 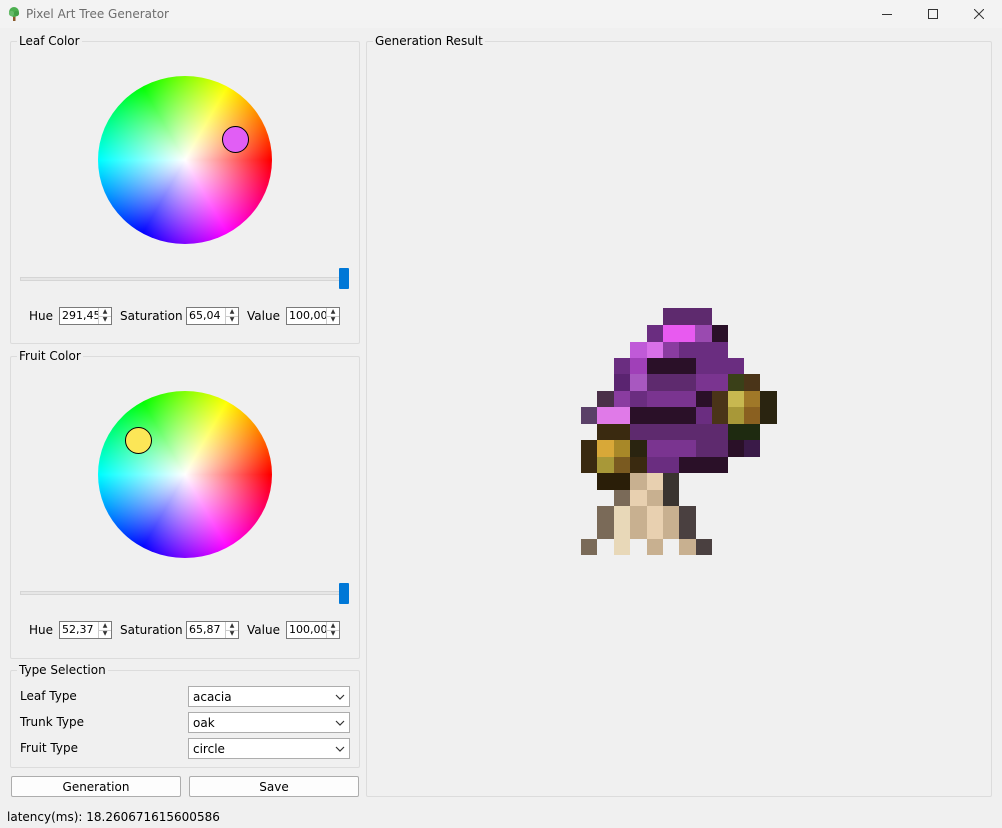 What do you see at coordinates (209, 749) in the screenshot?
I see `fruit-type-value: circle` at bounding box center [209, 749].